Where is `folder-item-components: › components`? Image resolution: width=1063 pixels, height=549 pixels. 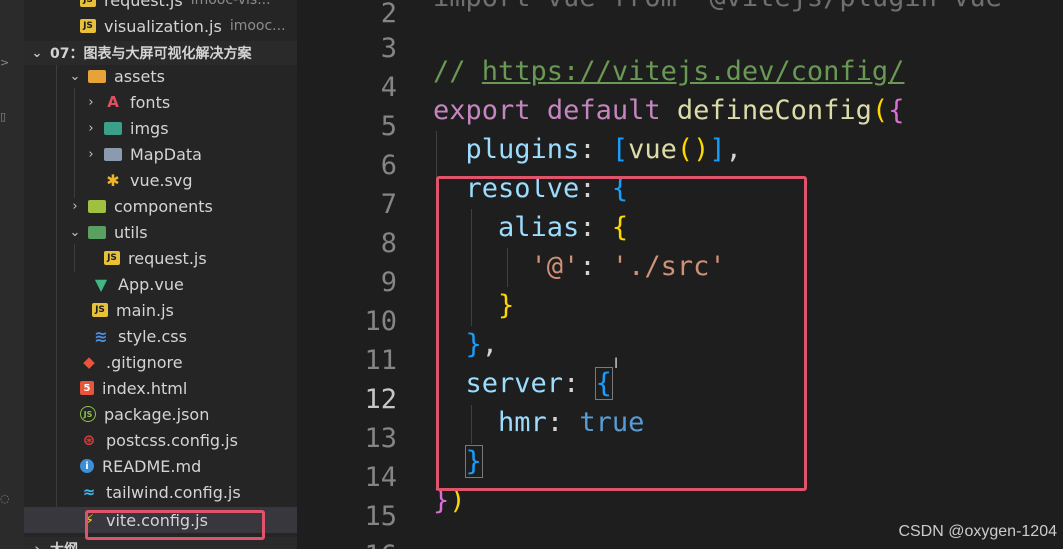 folder-item-components: › components is located at coordinates (160, 206).